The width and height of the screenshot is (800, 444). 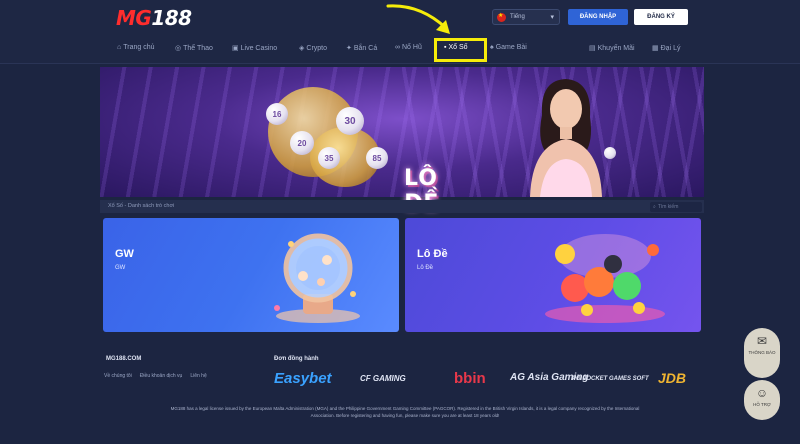 I want to click on nav-label: Khuyến Mãi, so click(x=616, y=48).